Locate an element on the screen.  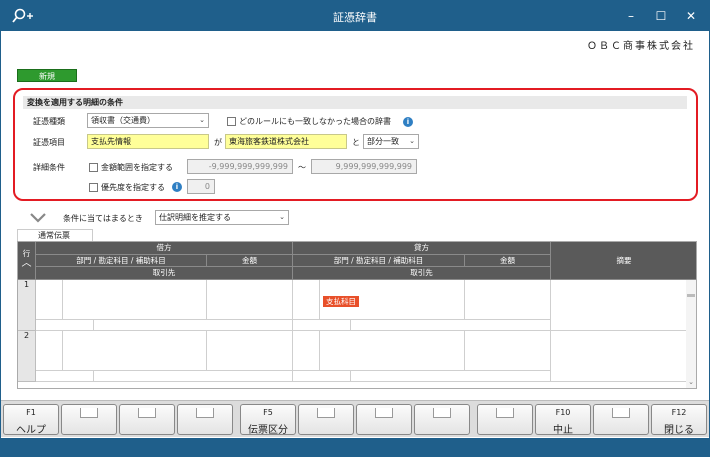
voucher-type-select: 領収書（交通費） ⌄ is located at coordinates (148, 120).